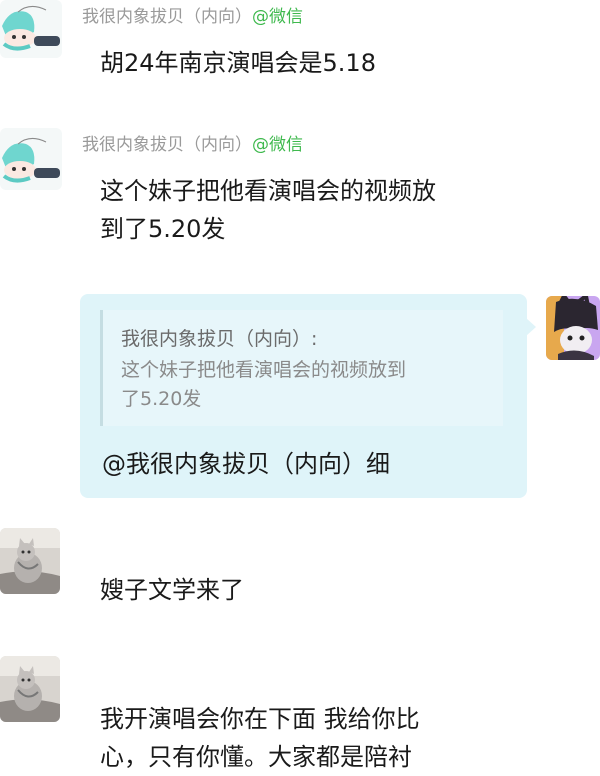  I want to click on message-text: 这个妹子把他看演唱会的视频放 到了5.20发, so click(268, 210).